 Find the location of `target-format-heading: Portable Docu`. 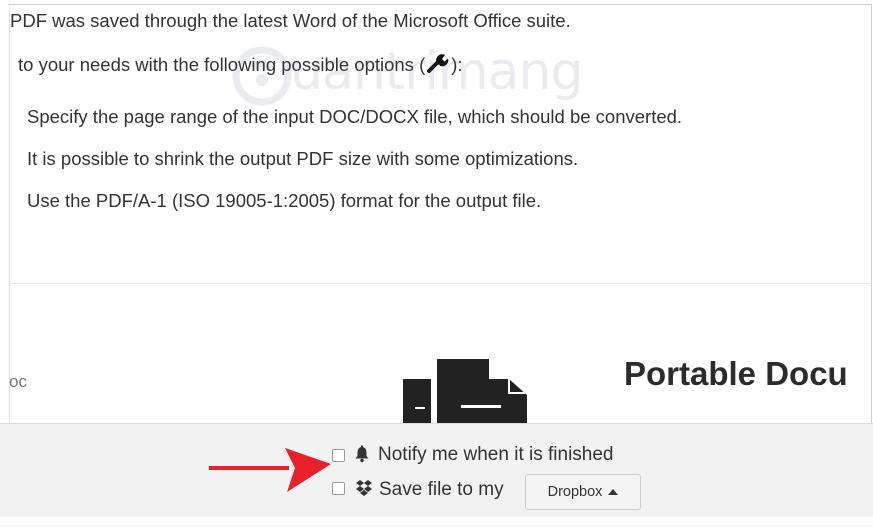

target-format-heading: Portable Docu is located at coordinates (736, 373).